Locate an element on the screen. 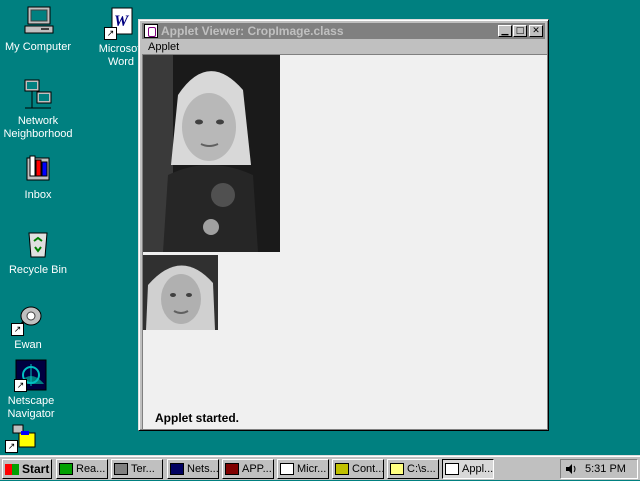 The width and height of the screenshot is (640, 481). desktop-icon-label: Netscape Navigator is located at coordinates (31, 407).